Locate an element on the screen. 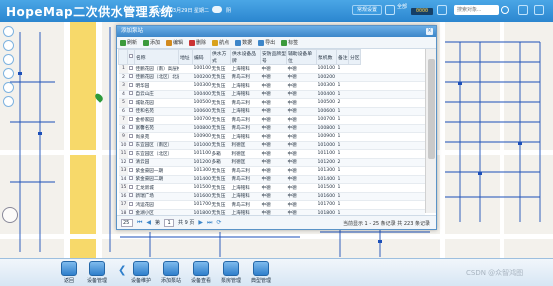  add-button: 添加 is located at coordinates (151, 42).